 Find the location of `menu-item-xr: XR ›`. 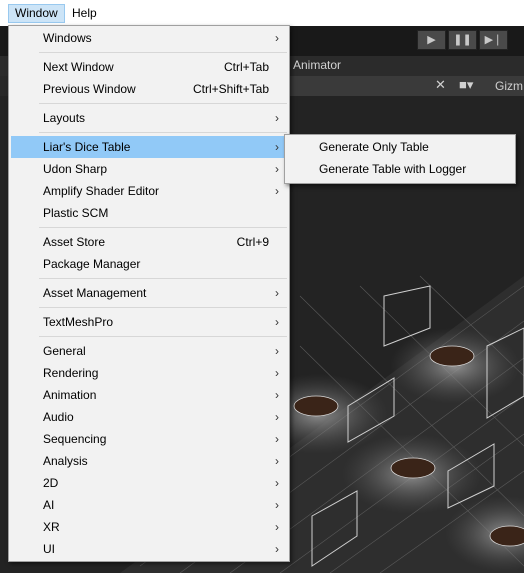

menu-item-xr: XR › is located at coordinates (149, 527).